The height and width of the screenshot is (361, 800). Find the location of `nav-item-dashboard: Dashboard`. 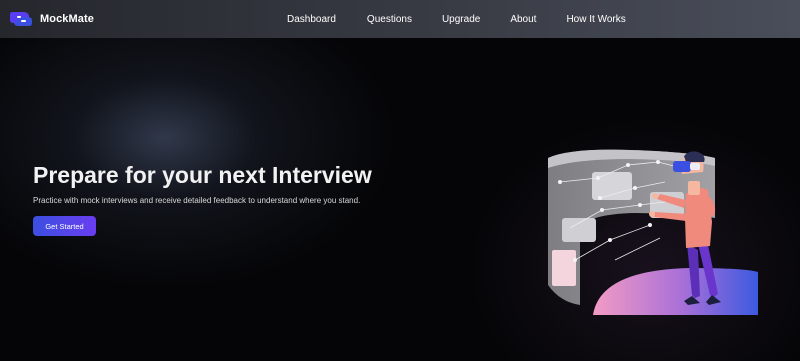

nav-item-dashboard: Dashboard is located at coordinates (311, 19).